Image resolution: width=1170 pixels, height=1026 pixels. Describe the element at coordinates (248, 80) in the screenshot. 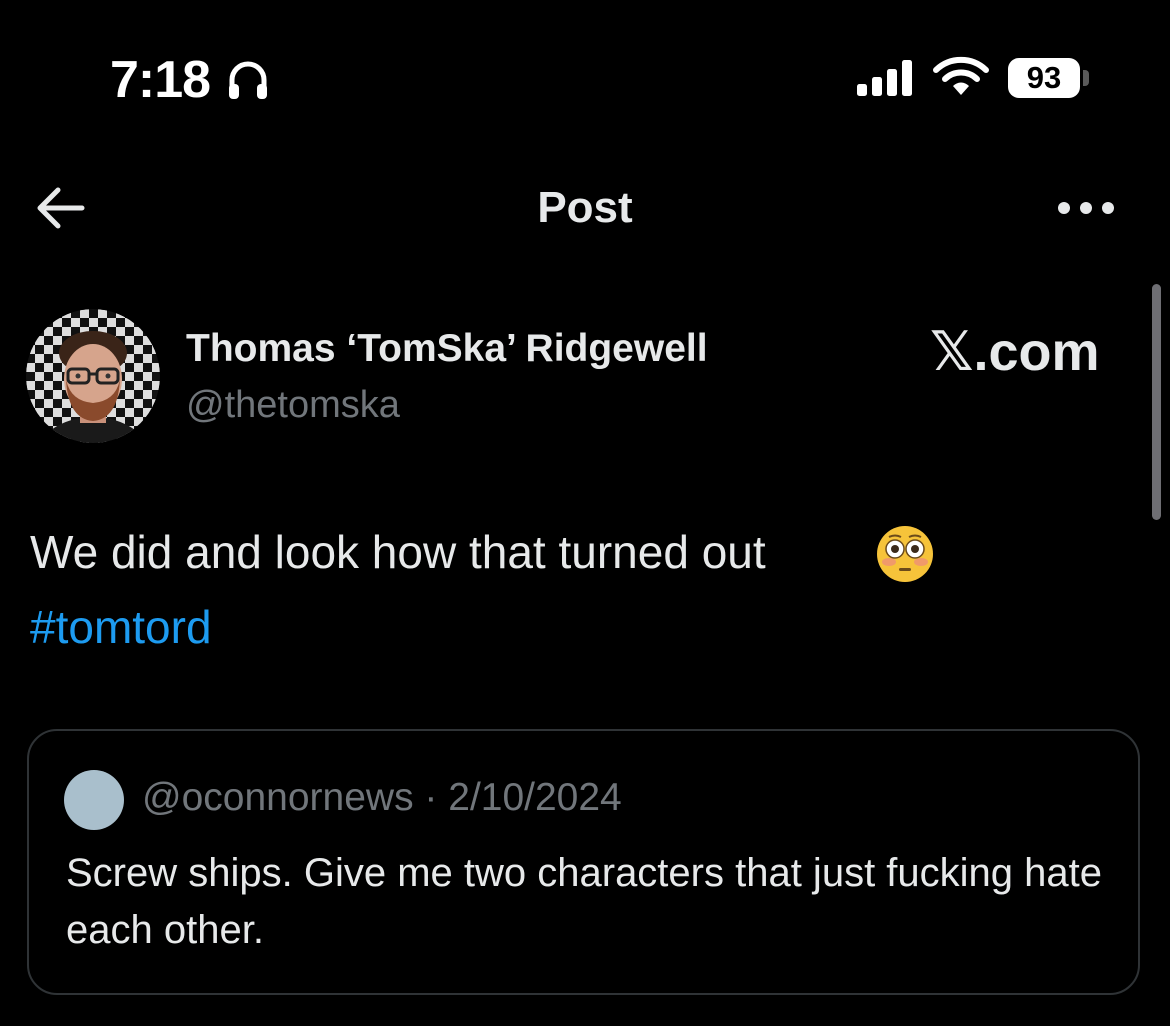

I see `headphones-icon` at that location.